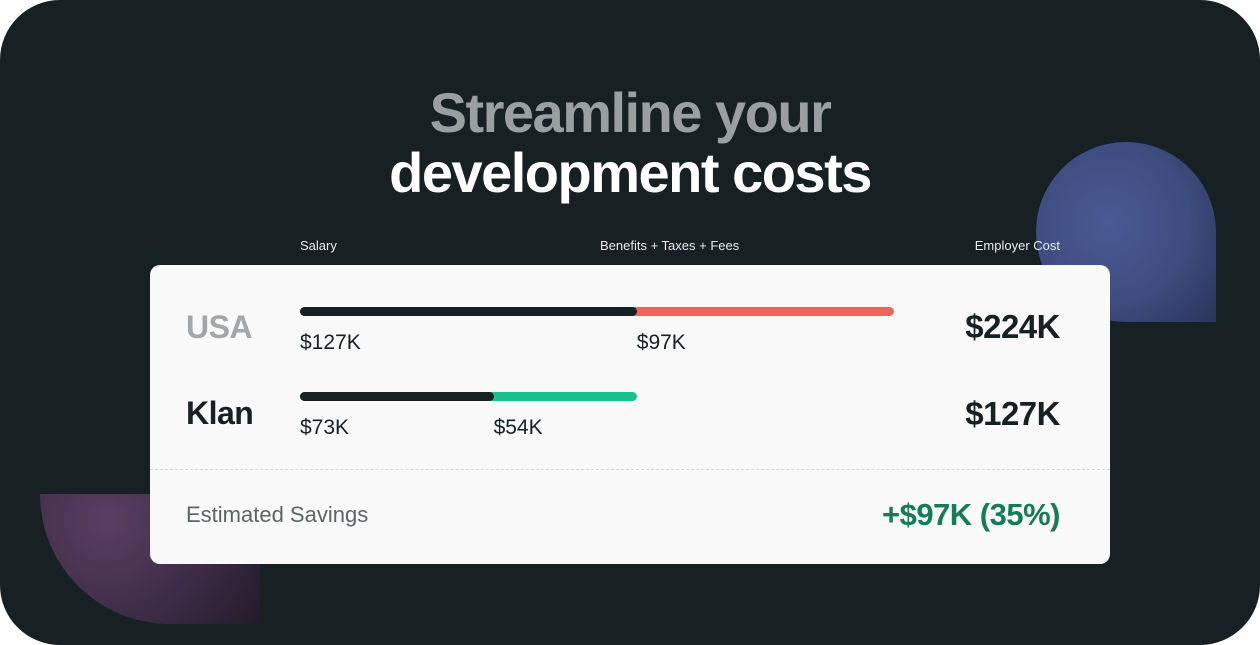 The width and height of the screenshot is (1260, 645). I want to click on headline-line-2: development costs, so click(630, 172).